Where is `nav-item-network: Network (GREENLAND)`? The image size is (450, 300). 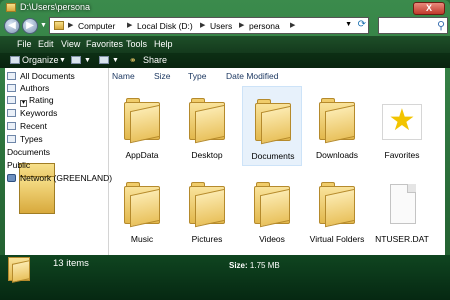
nav-item-network: Network (GREENLAND) is located at coordinates (59, 178).